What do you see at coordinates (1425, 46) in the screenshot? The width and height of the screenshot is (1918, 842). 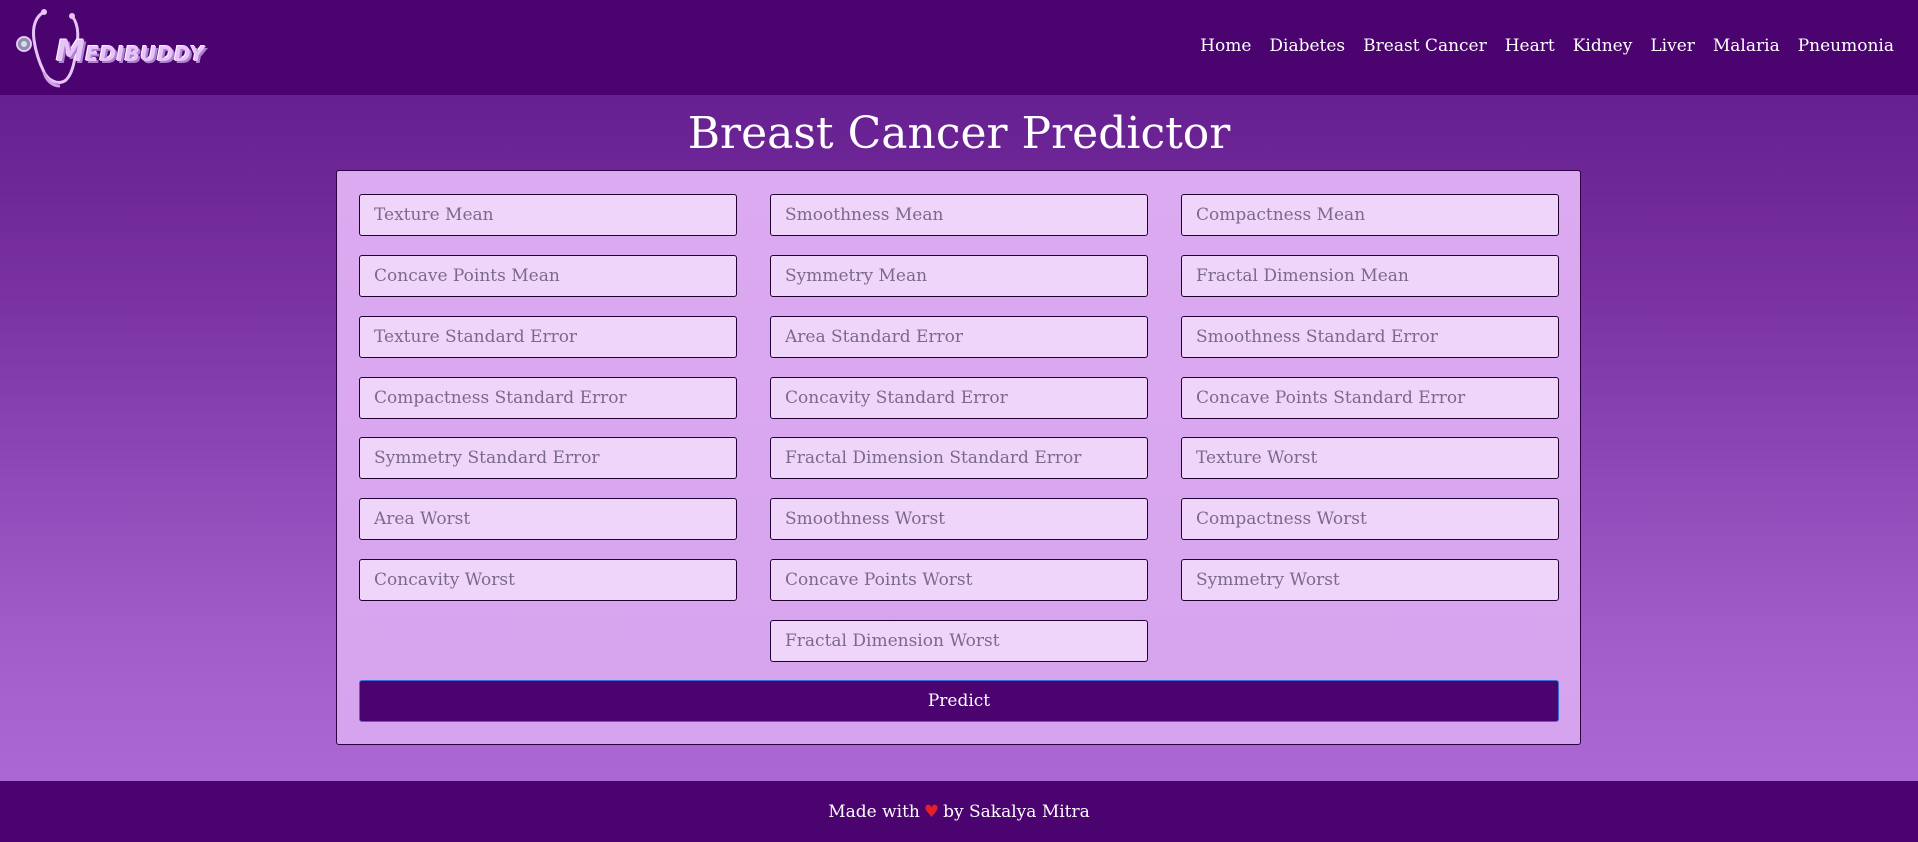 I see `nav-link-breast-cancer: Breast Cancer` at bounding box center [1425, 46].